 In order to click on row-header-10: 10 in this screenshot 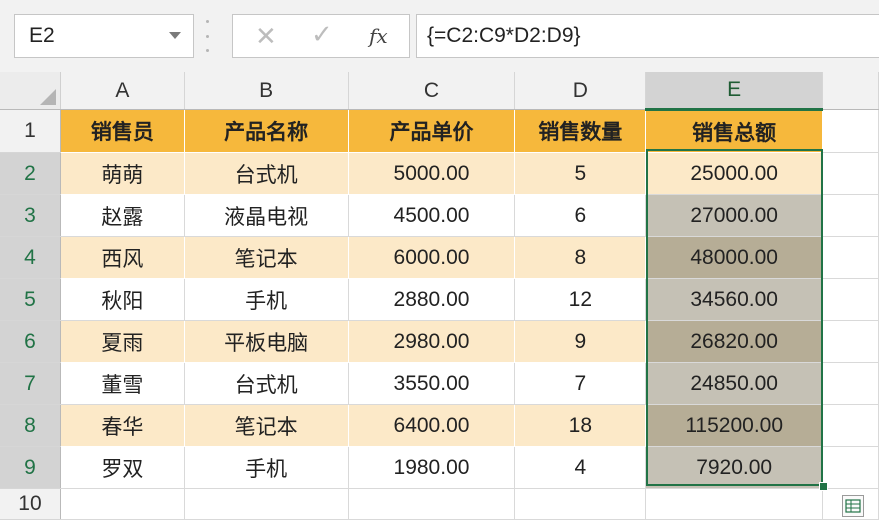, I will do `click(30, 504)`.